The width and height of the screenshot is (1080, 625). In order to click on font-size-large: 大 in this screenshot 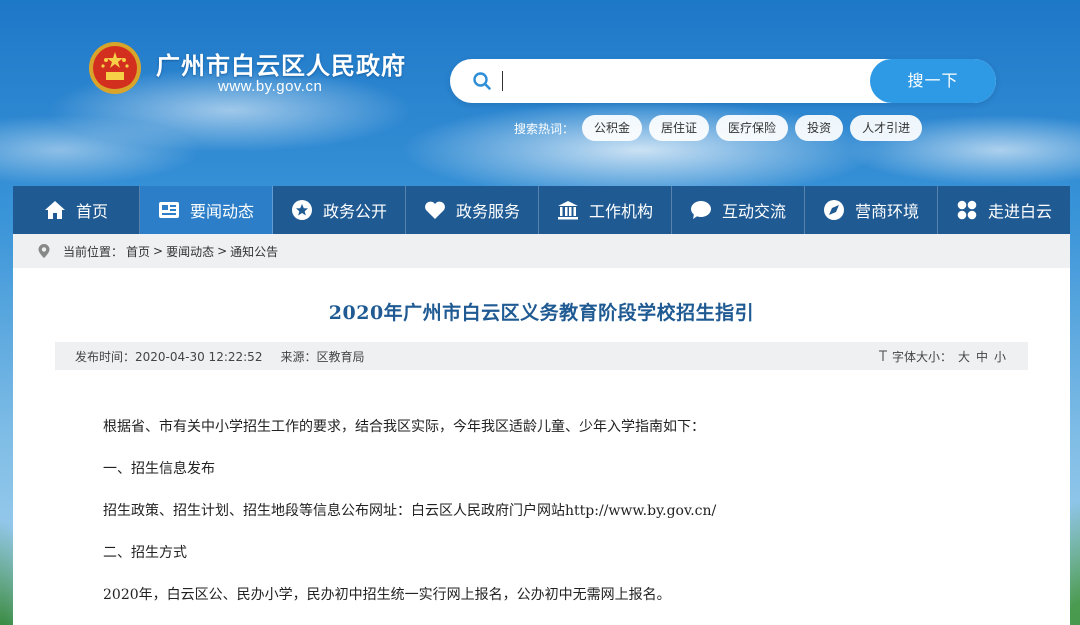, I will do `click(964, 356)`.